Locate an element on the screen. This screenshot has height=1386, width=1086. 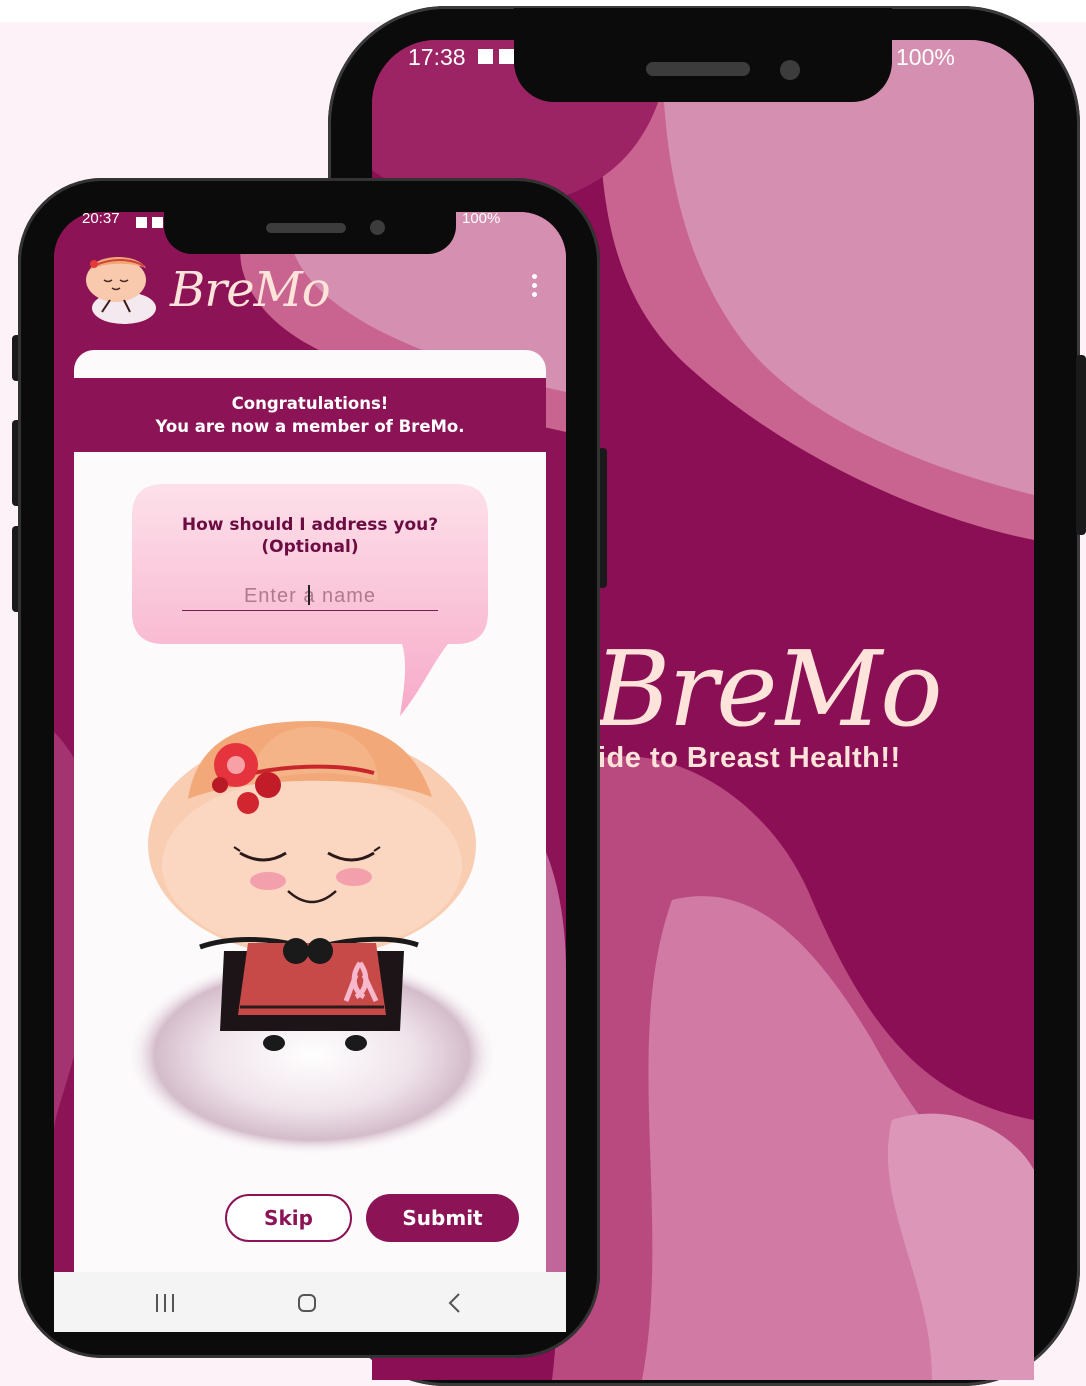
submit-button: Submit is located at coordinates (442, 1218).